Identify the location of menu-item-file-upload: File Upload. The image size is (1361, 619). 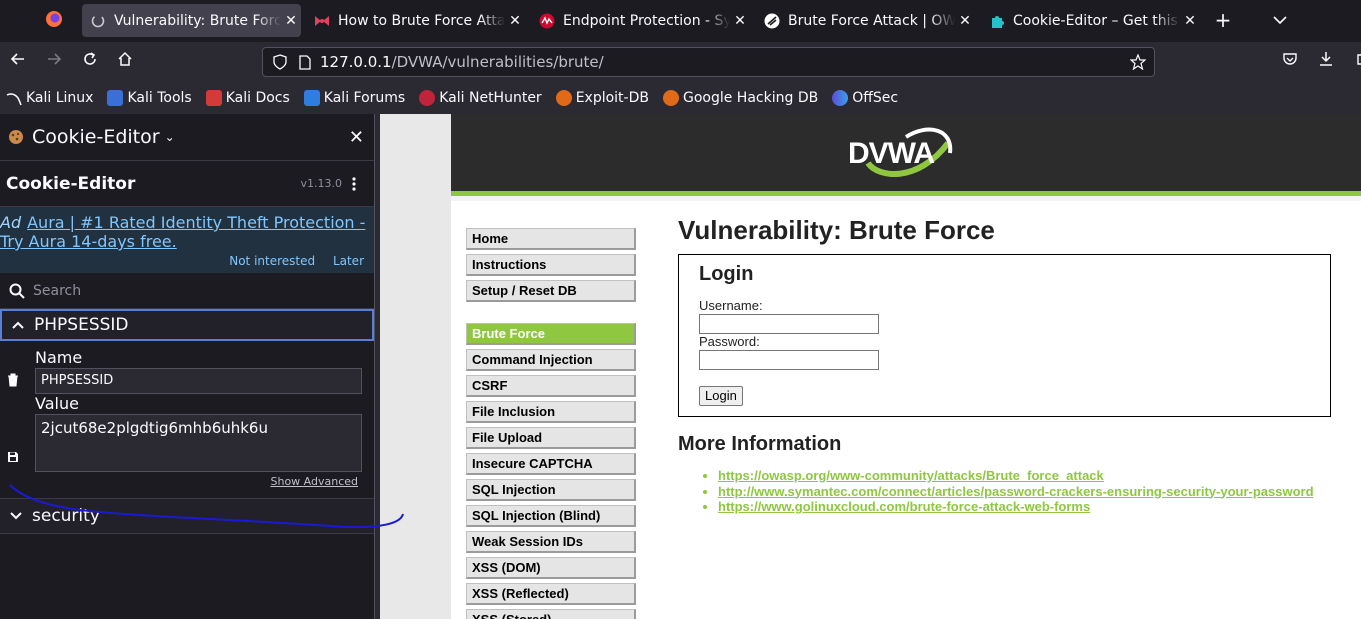
(551, 438).